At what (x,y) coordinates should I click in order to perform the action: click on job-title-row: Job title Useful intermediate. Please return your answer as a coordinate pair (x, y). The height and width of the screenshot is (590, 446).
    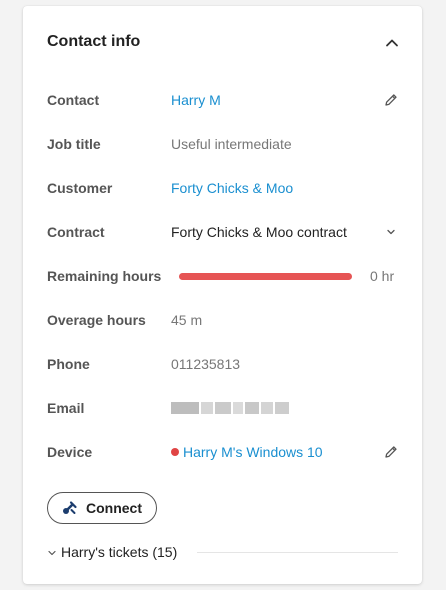
    Looking at the image, I should click on (222, 144).